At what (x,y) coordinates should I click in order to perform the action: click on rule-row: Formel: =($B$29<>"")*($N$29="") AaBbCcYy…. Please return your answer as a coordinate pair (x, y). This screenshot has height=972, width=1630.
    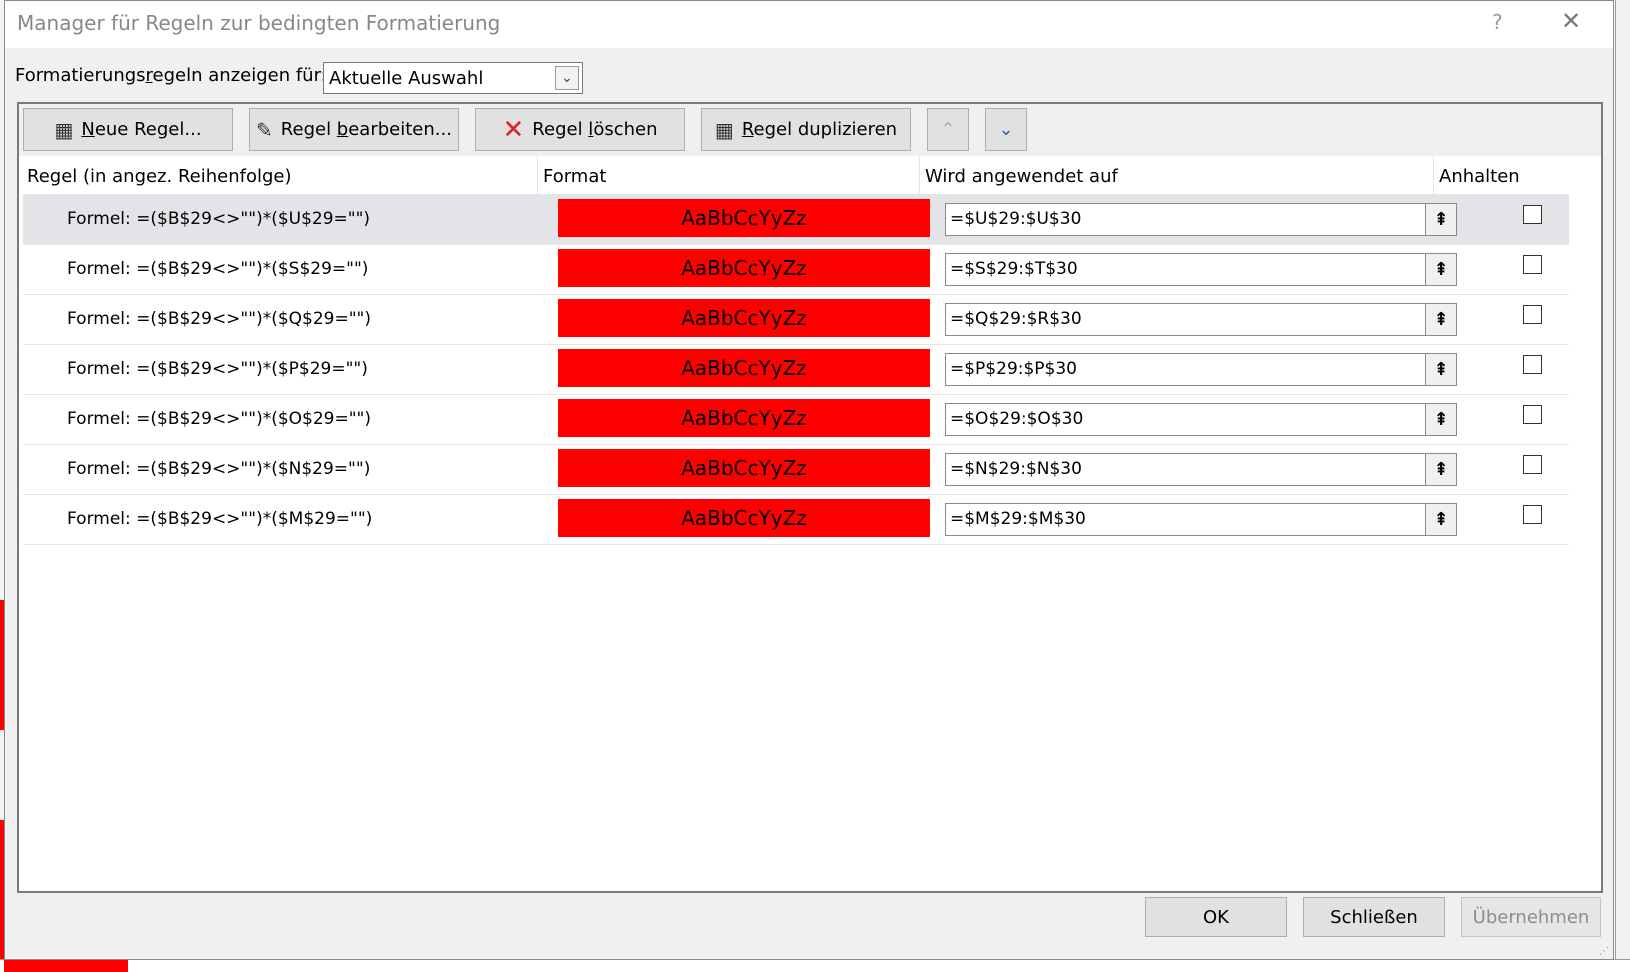
    Looking at the image, I should click on (796, 469).